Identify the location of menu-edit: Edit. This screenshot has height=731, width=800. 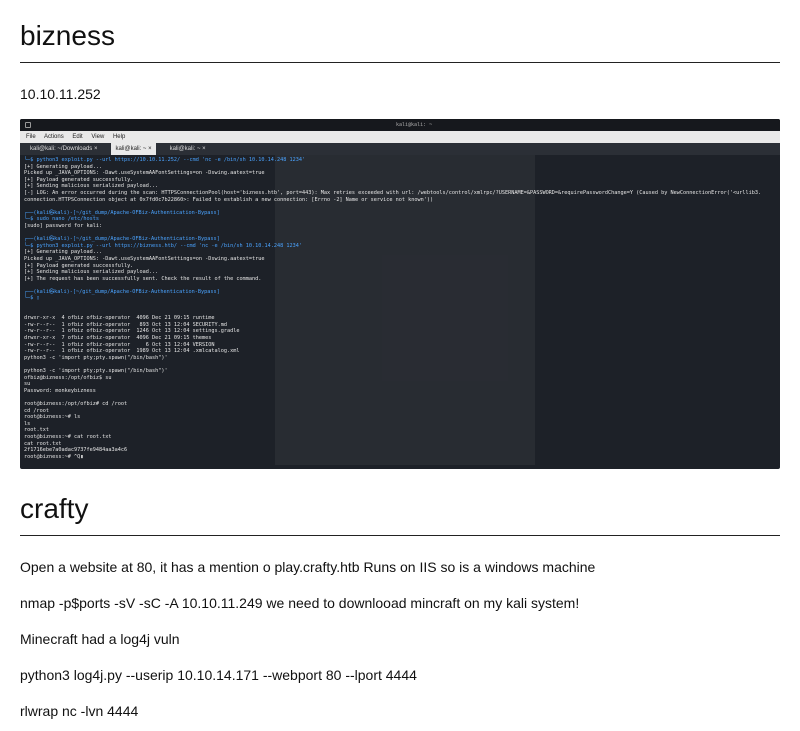
(77, 137).